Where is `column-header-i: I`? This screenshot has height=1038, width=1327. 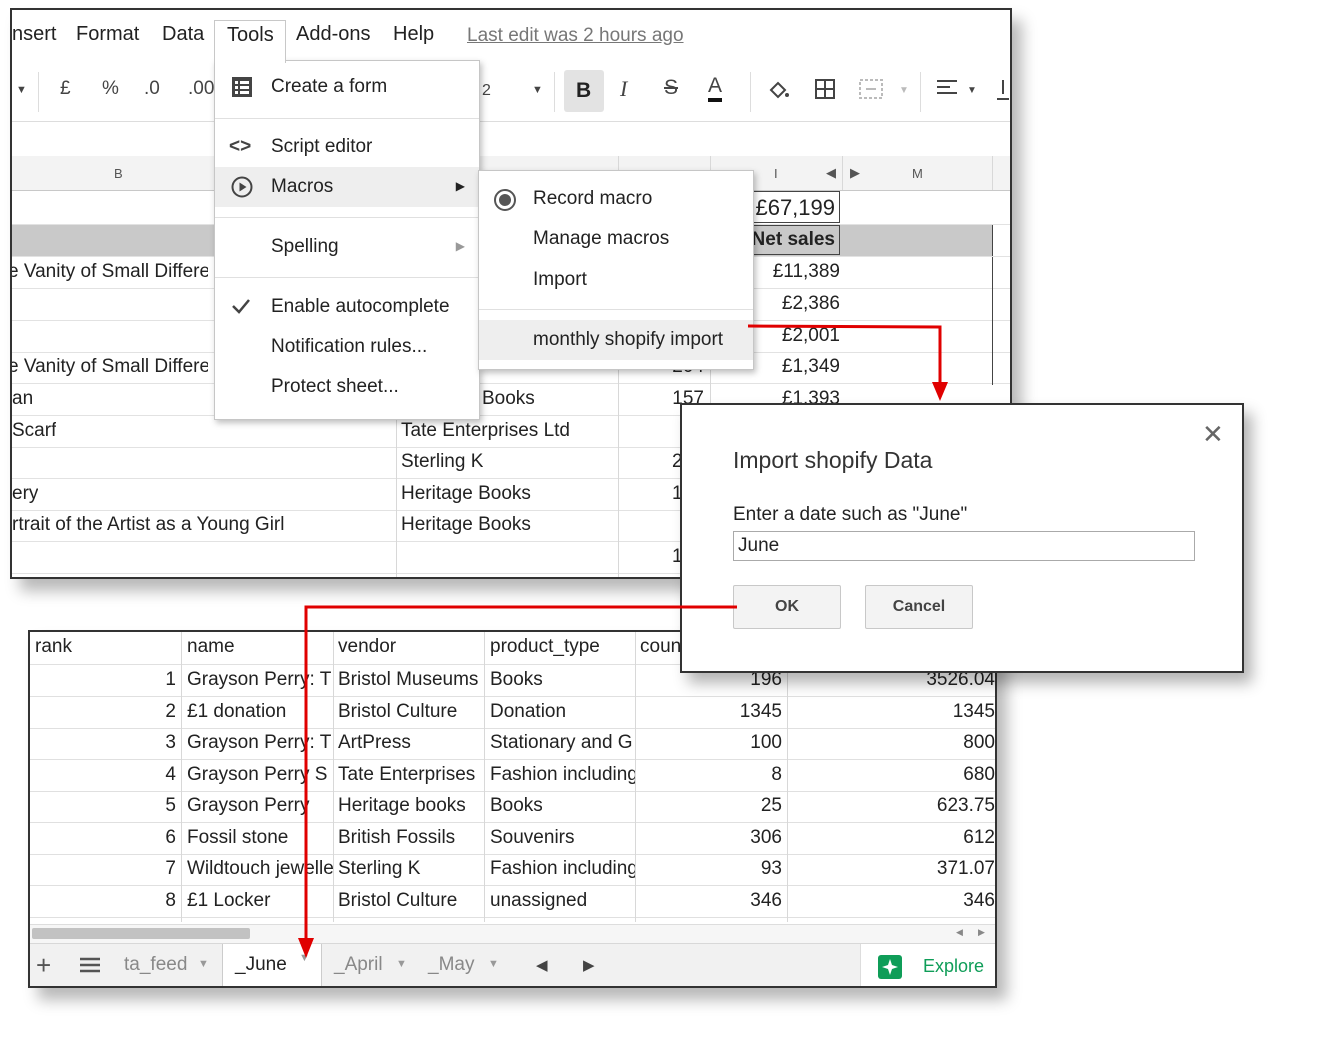 column-header-i: I is located at coordinates (776, 173).